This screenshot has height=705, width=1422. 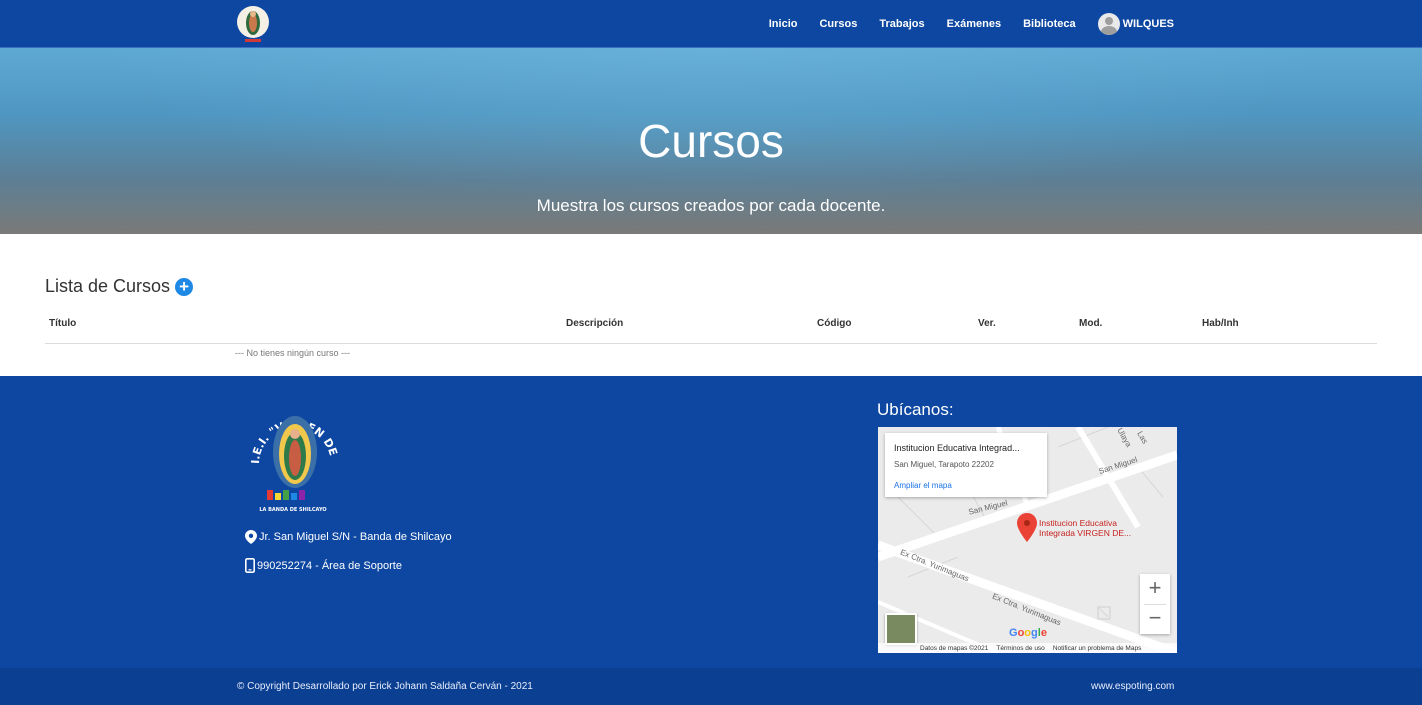 What do you see at coordinates (1049, 24) in the screenshot?
I see `nav-biblioteca: Biblioteca` at bounding box center [1049, 24].